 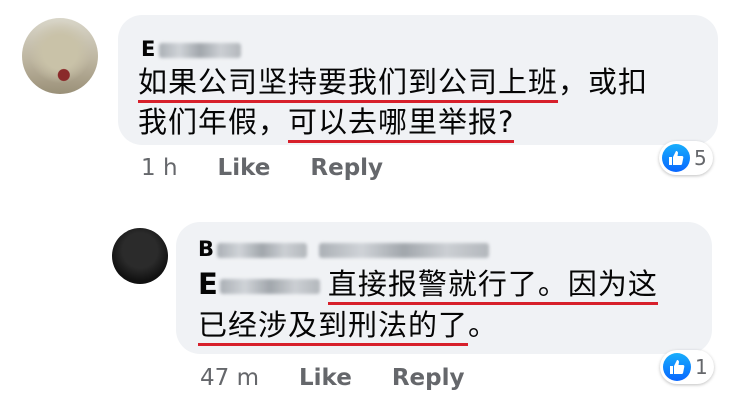 I want to click on reply-text-line-2: 已经涉及到刑法的了。, so click(x=348, y=325).